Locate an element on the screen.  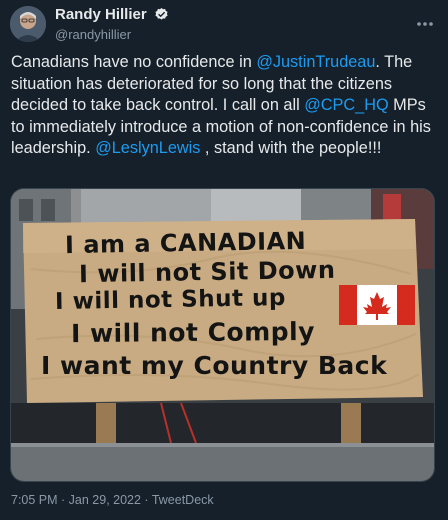
mention-link: @CPC_HQ is located at coordinates (346, 105).